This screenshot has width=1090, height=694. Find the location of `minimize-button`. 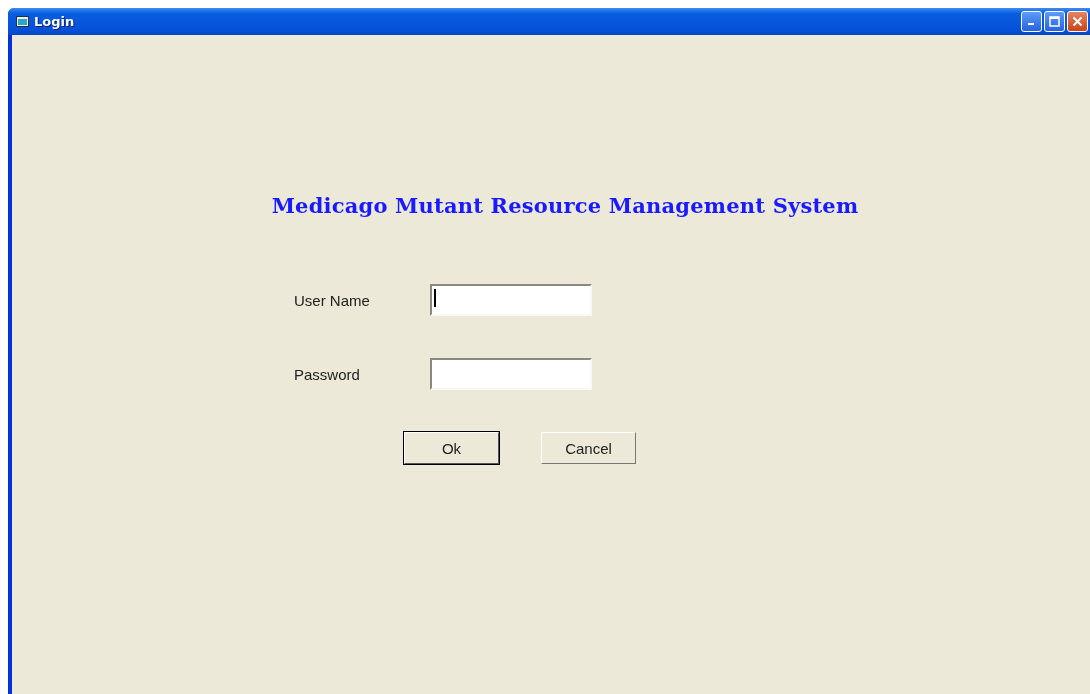

minimize-button is located at coordinates (1031, 21).